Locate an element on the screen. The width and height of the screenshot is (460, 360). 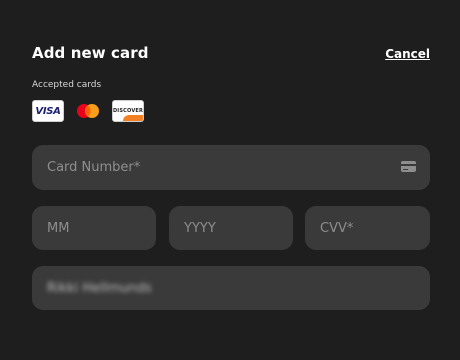
expiry-year-field is located at coordinates (231, 228).